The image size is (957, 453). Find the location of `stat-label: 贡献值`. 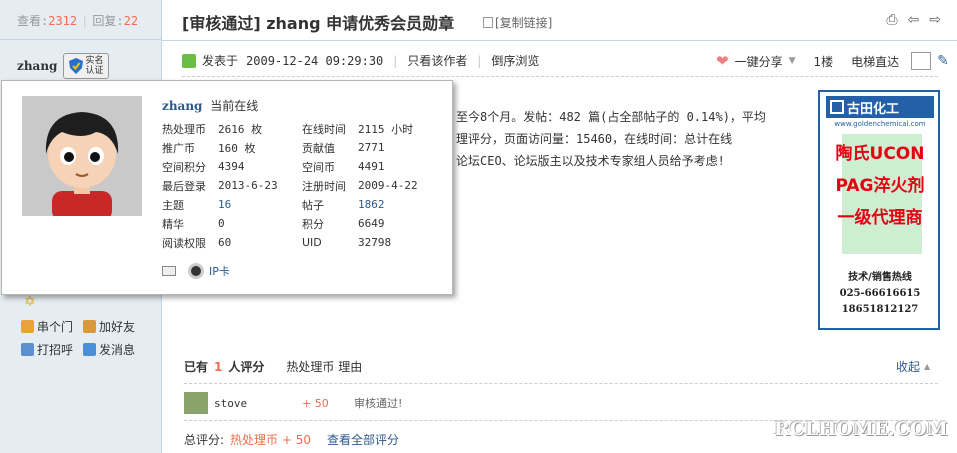

stat-label: 贡献值 is located at coordinates (318, 148).